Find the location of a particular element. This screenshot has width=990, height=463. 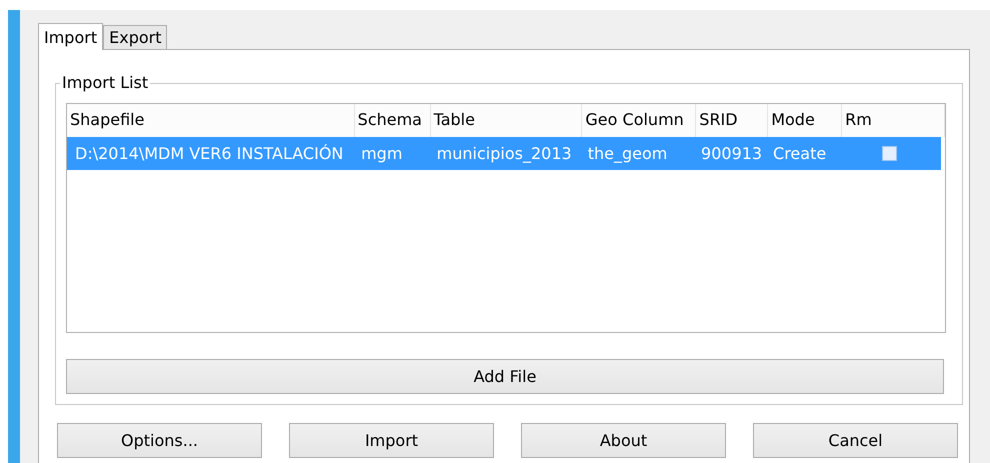

table-cell-text: municipios_2013 is located at coordinates (504, 154).